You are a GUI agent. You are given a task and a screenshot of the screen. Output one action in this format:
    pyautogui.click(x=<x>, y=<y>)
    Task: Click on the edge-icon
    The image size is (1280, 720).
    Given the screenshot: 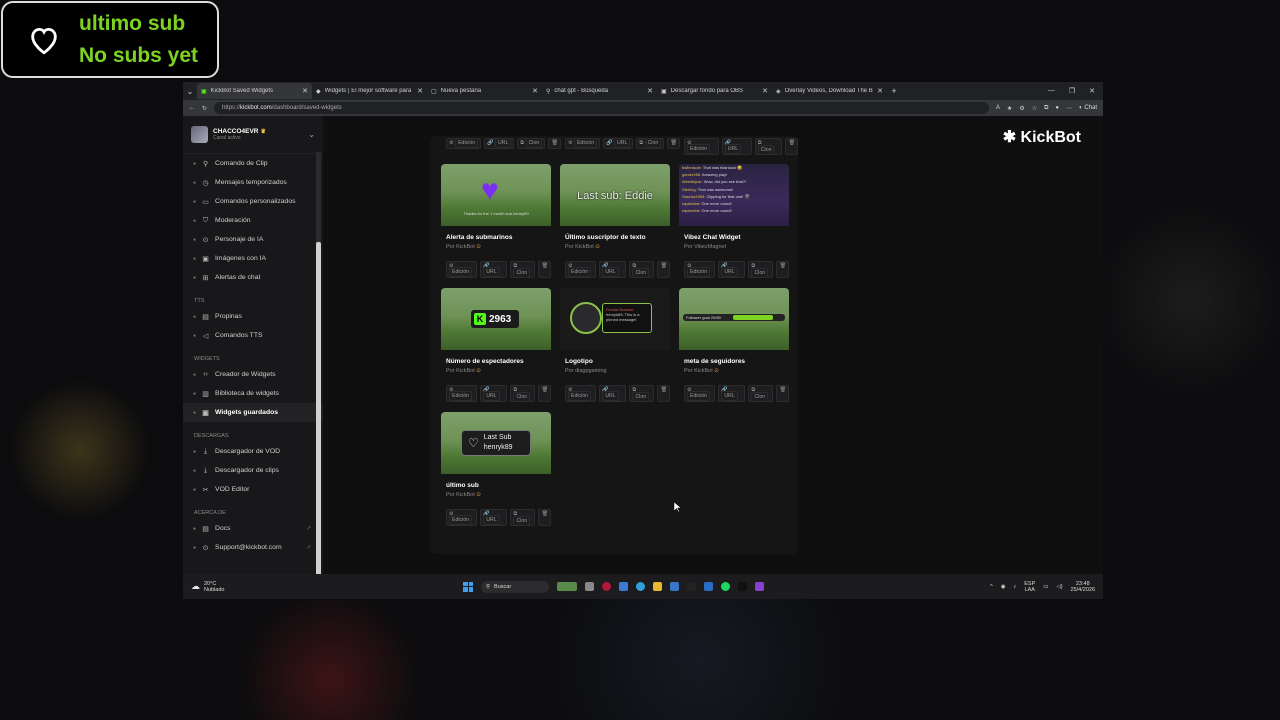 What is the action you would take?
    pyautogui.click(x=640, y=586)
    